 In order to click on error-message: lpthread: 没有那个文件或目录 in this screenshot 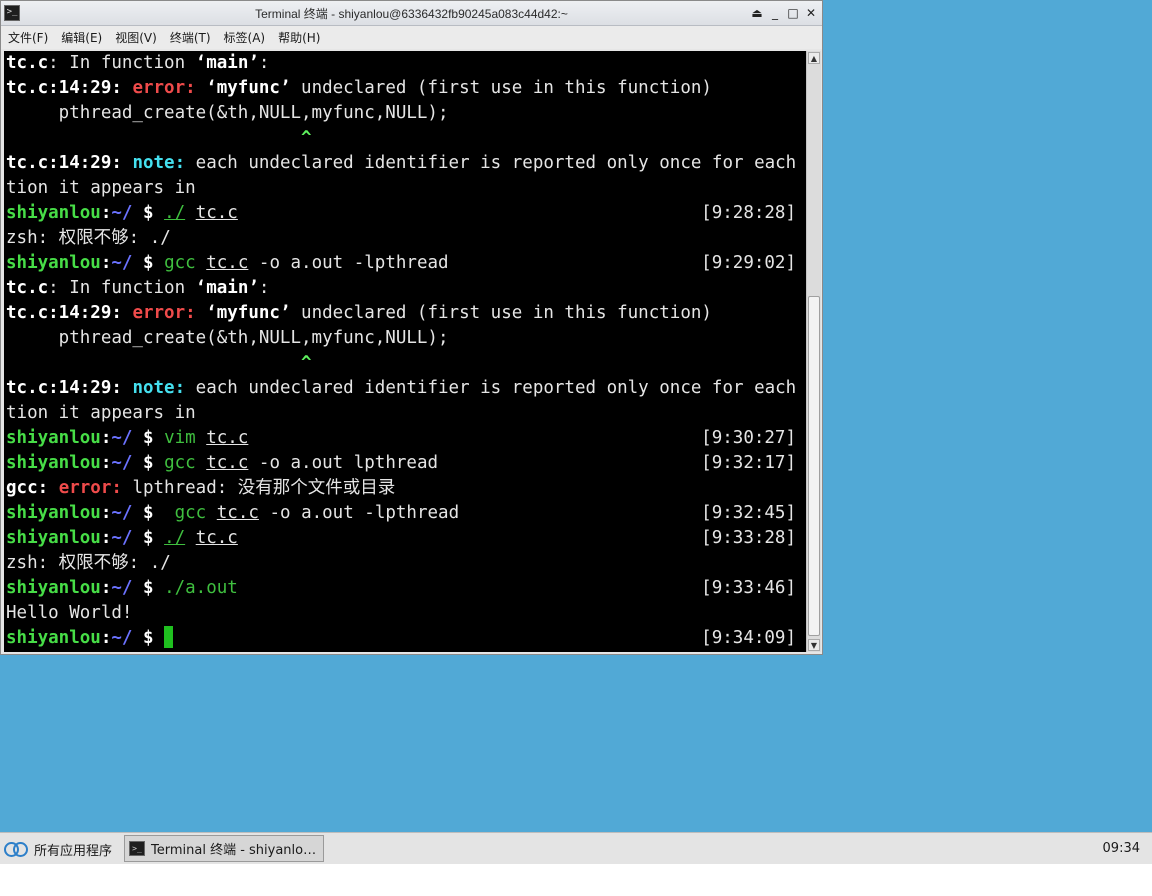, I will do `click(264, 488)`.